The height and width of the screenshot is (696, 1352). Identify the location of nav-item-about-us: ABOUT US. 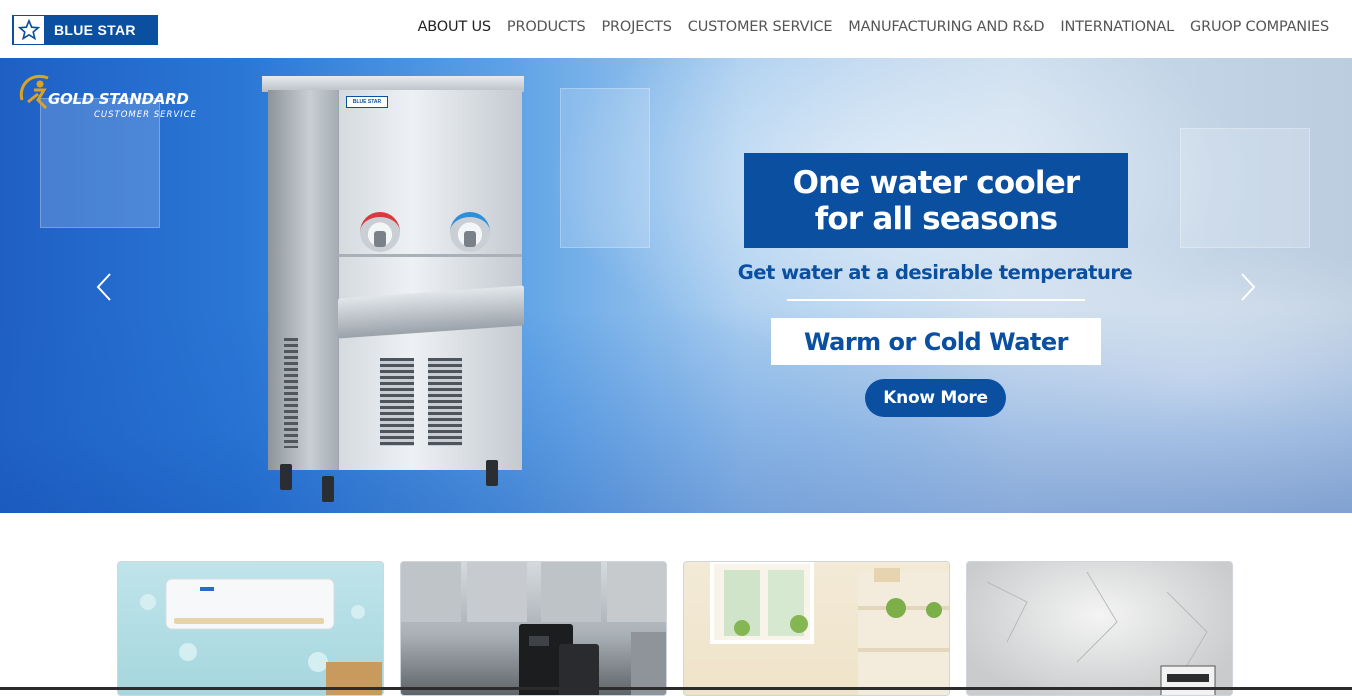
(455, 27).